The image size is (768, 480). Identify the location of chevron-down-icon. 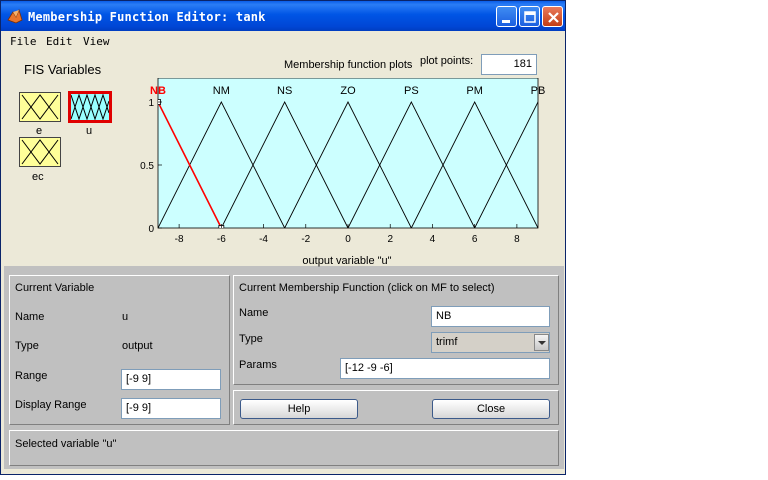
(542, 343).